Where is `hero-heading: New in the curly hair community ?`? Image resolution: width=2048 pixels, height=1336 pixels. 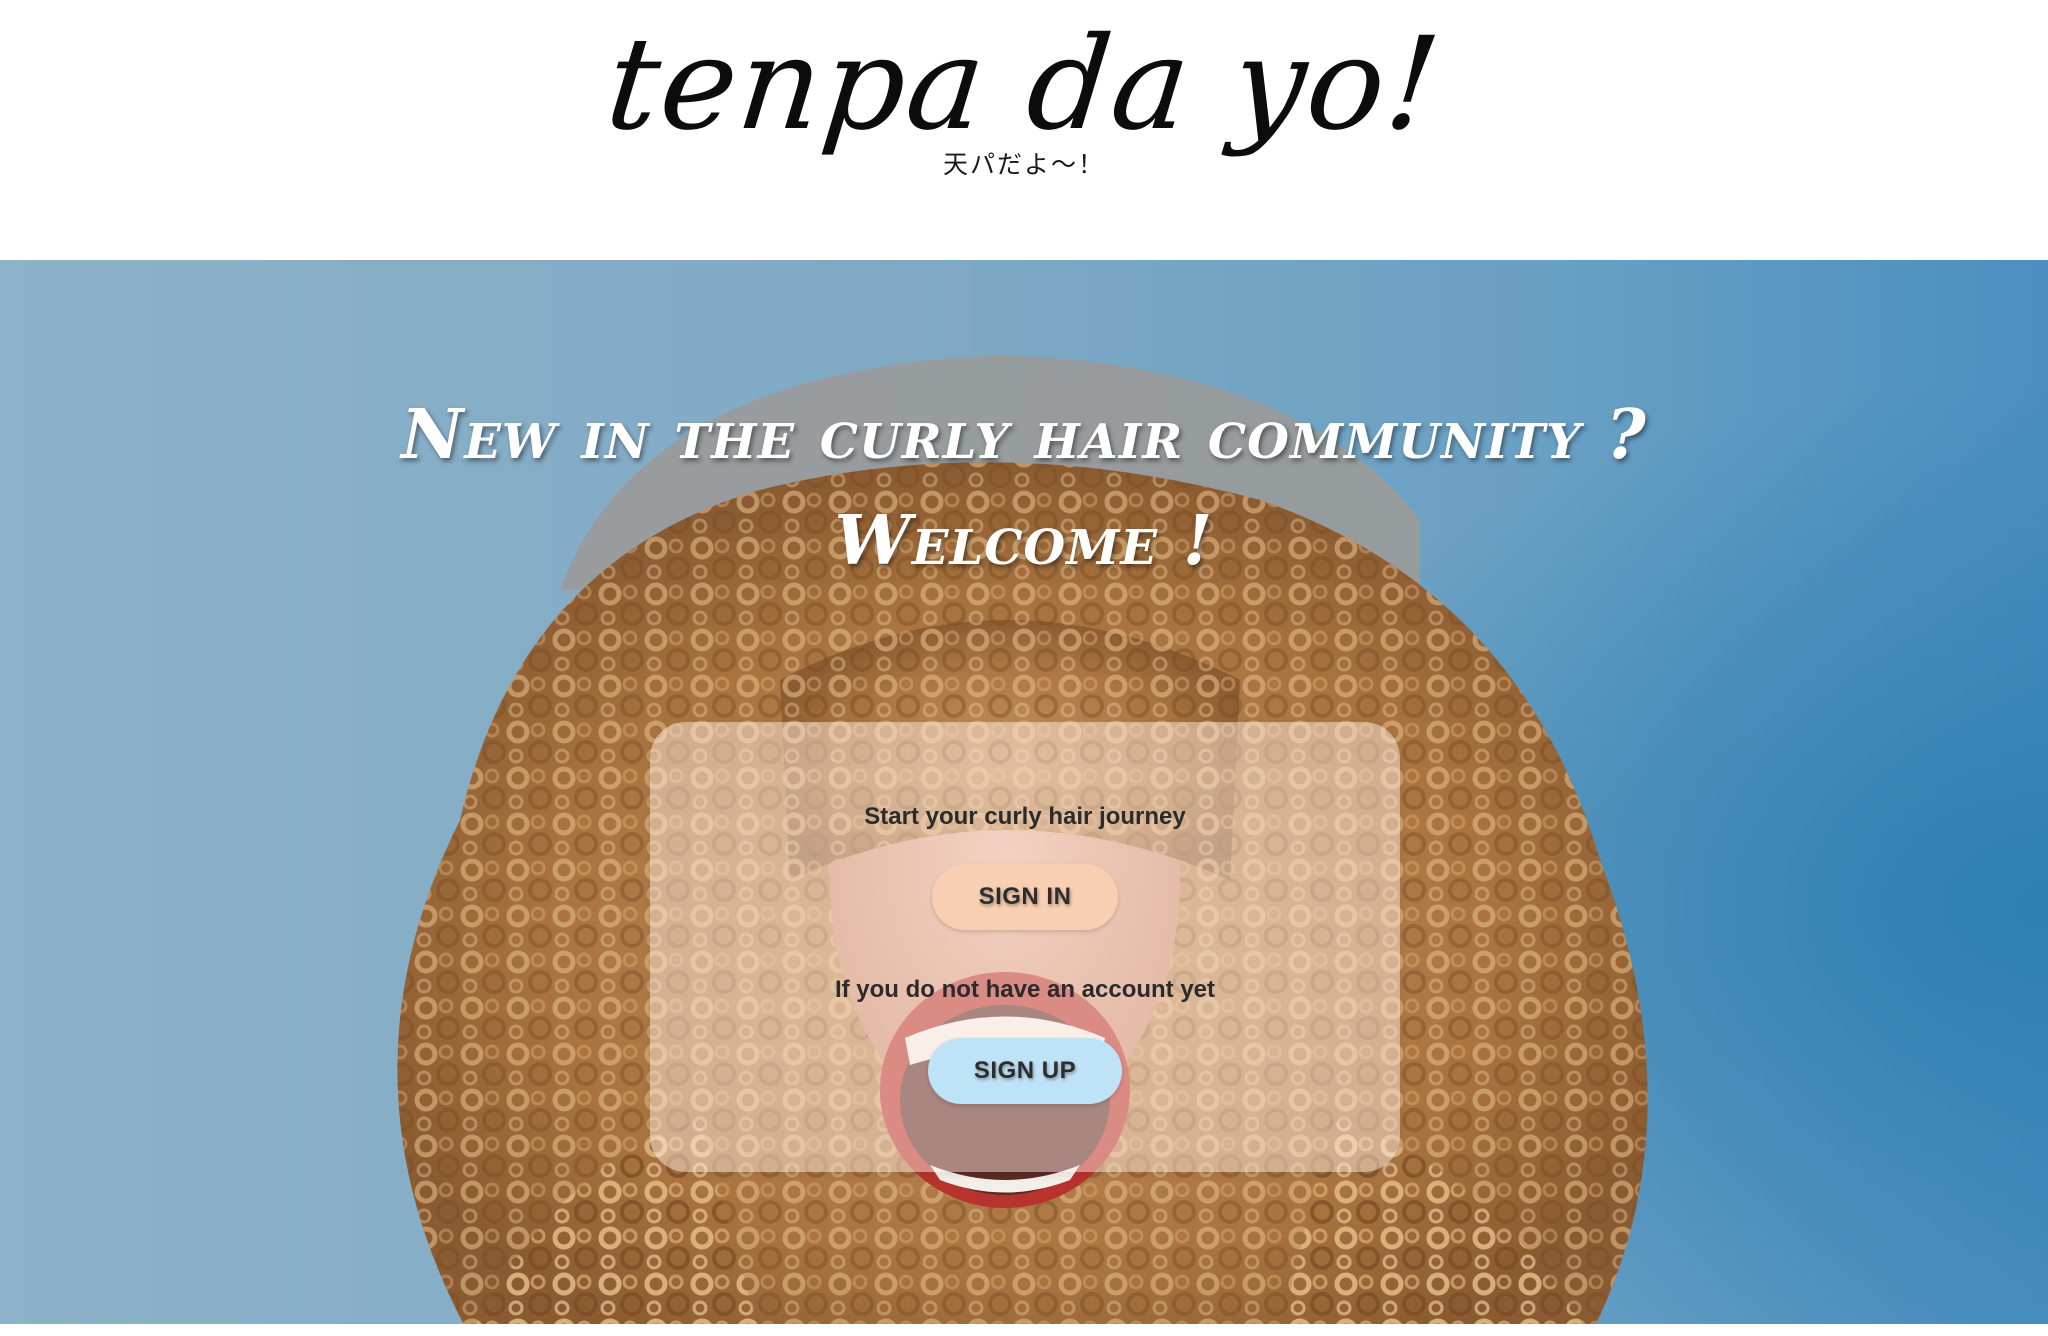
hero-heading: New in the curly hair community ? is located at coordinates (1024, 435).